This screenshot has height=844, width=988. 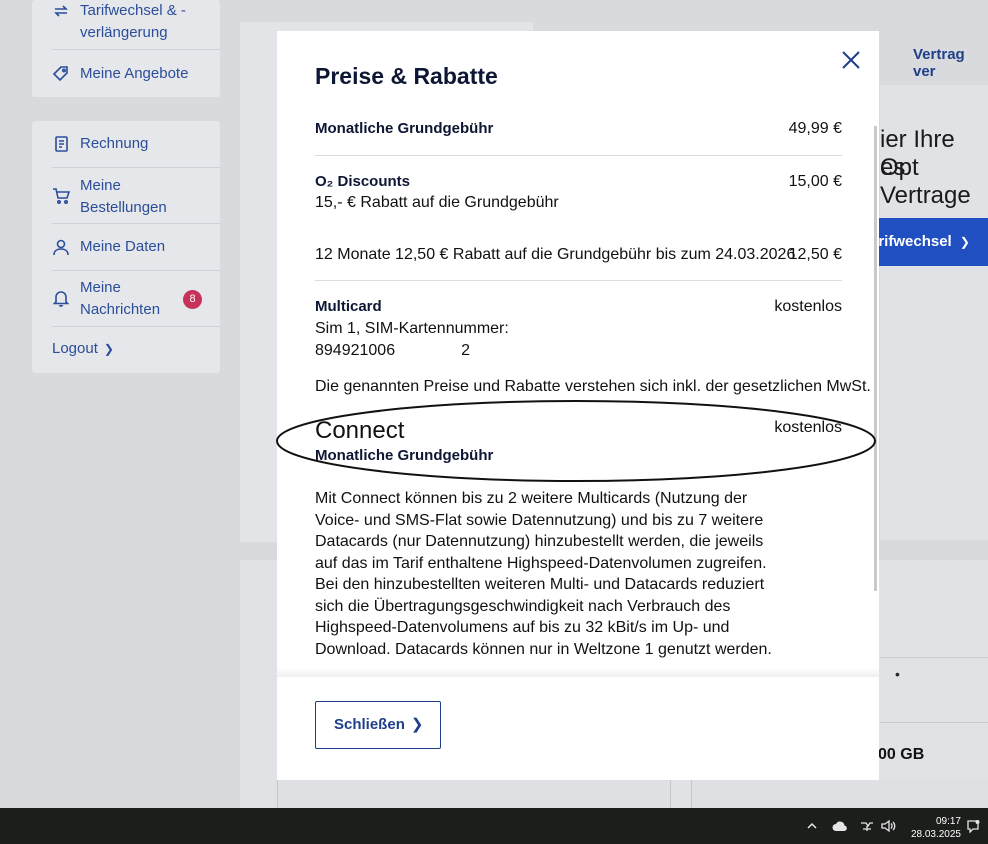 I want to click on chevron-up-icon, so click(x=812, y=826).